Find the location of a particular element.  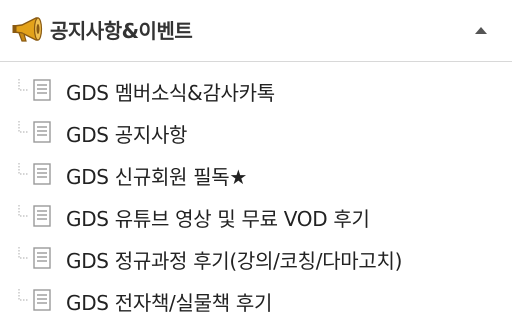

menu-item-label: GDS 신규회원 필독★ is located at coordinates (157, 177).